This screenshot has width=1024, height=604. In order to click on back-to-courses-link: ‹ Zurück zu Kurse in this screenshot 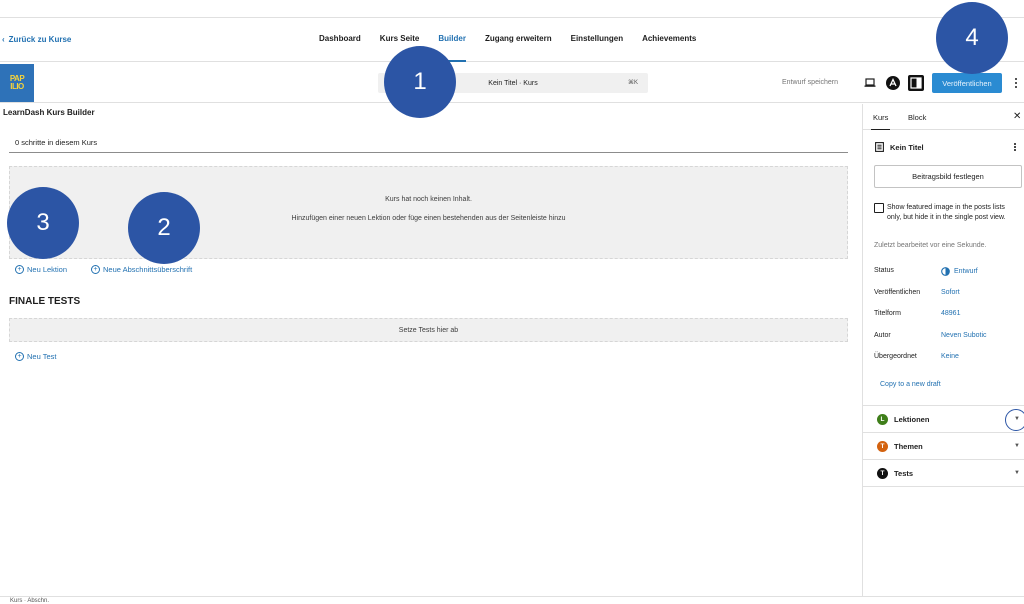, I will do `click(36, 39)`.